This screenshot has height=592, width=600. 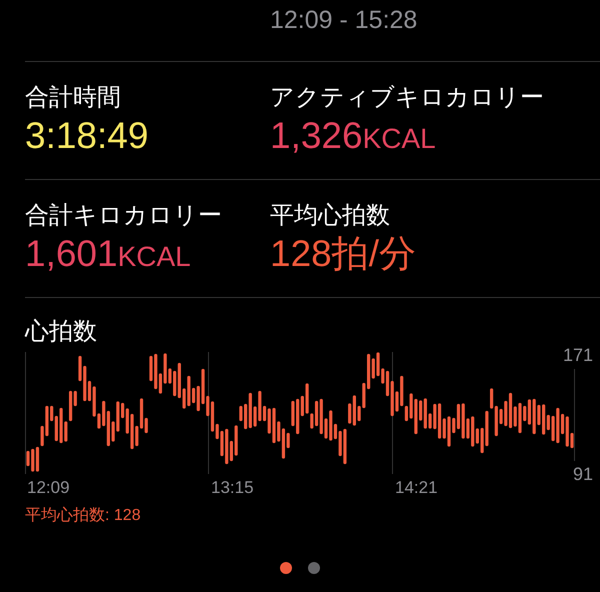 I want to click on axis-time-label: 13:15, so click(x=232, y=487).